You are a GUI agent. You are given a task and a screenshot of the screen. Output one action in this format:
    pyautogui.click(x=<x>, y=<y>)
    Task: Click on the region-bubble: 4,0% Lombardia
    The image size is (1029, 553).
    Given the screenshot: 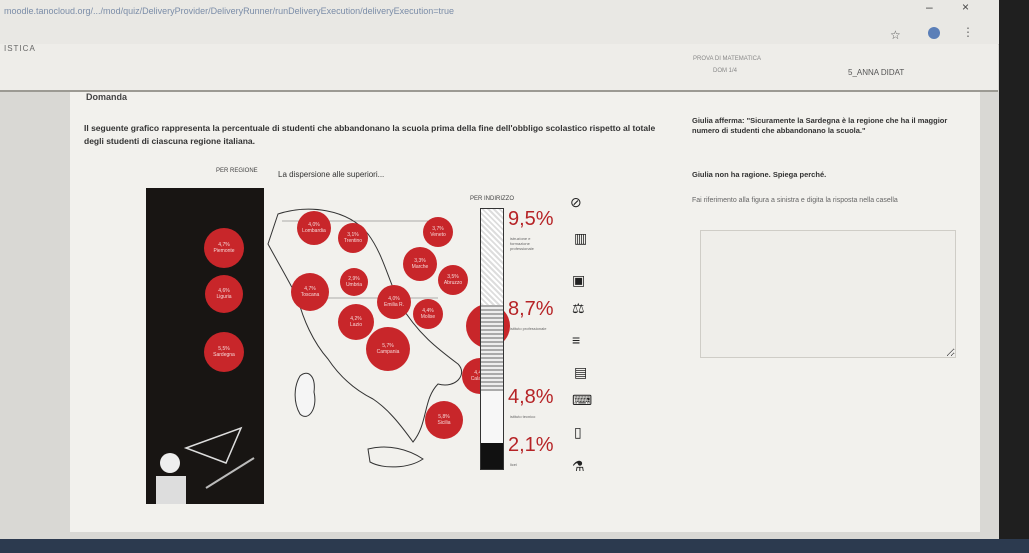 What is the action you would take?
    pyautogui.click(x=314, y=228)
    